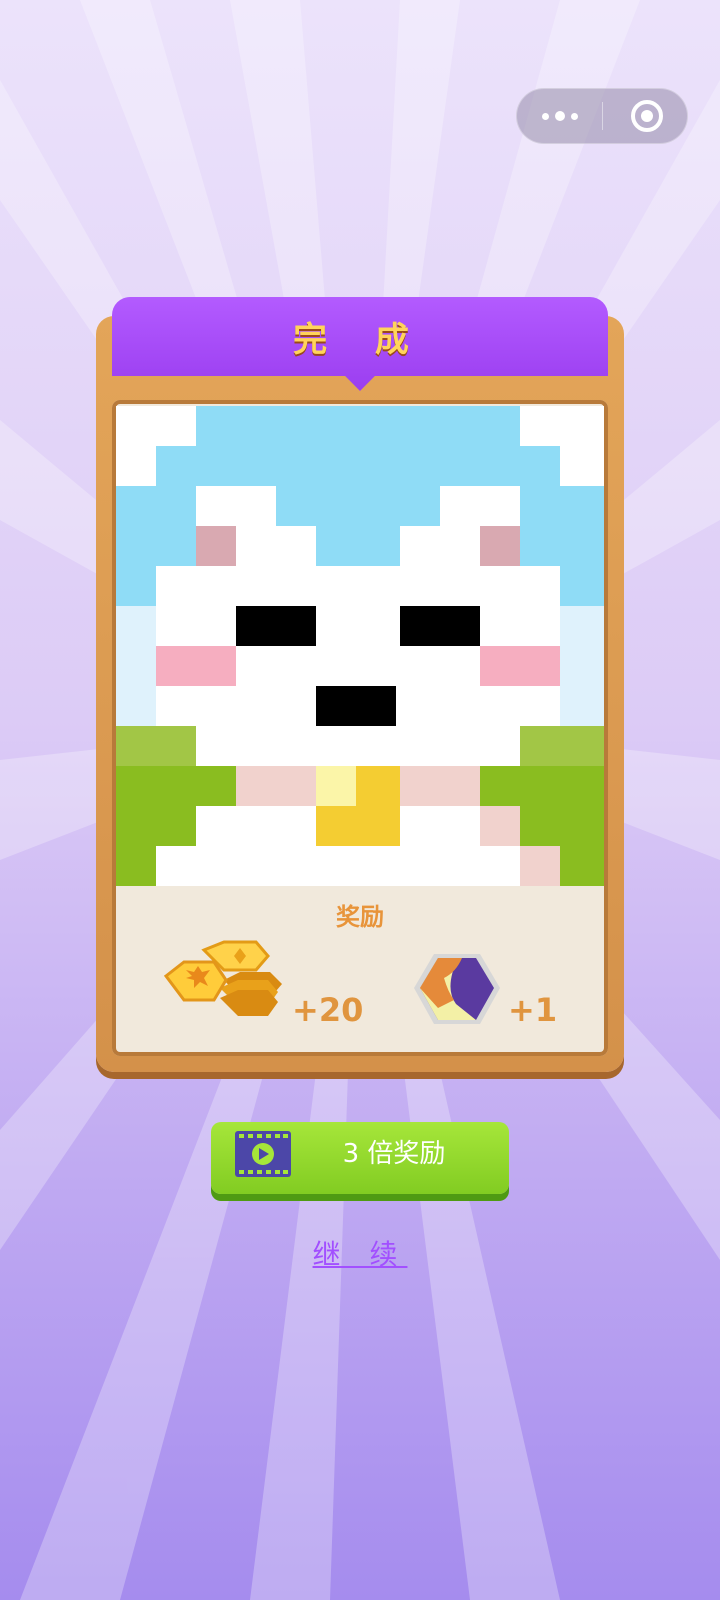  What do you see at coordinates (533, 1010) in the screenshot?
I see `puzzle-reward-value: +1` at bounding box center [533, 1010].